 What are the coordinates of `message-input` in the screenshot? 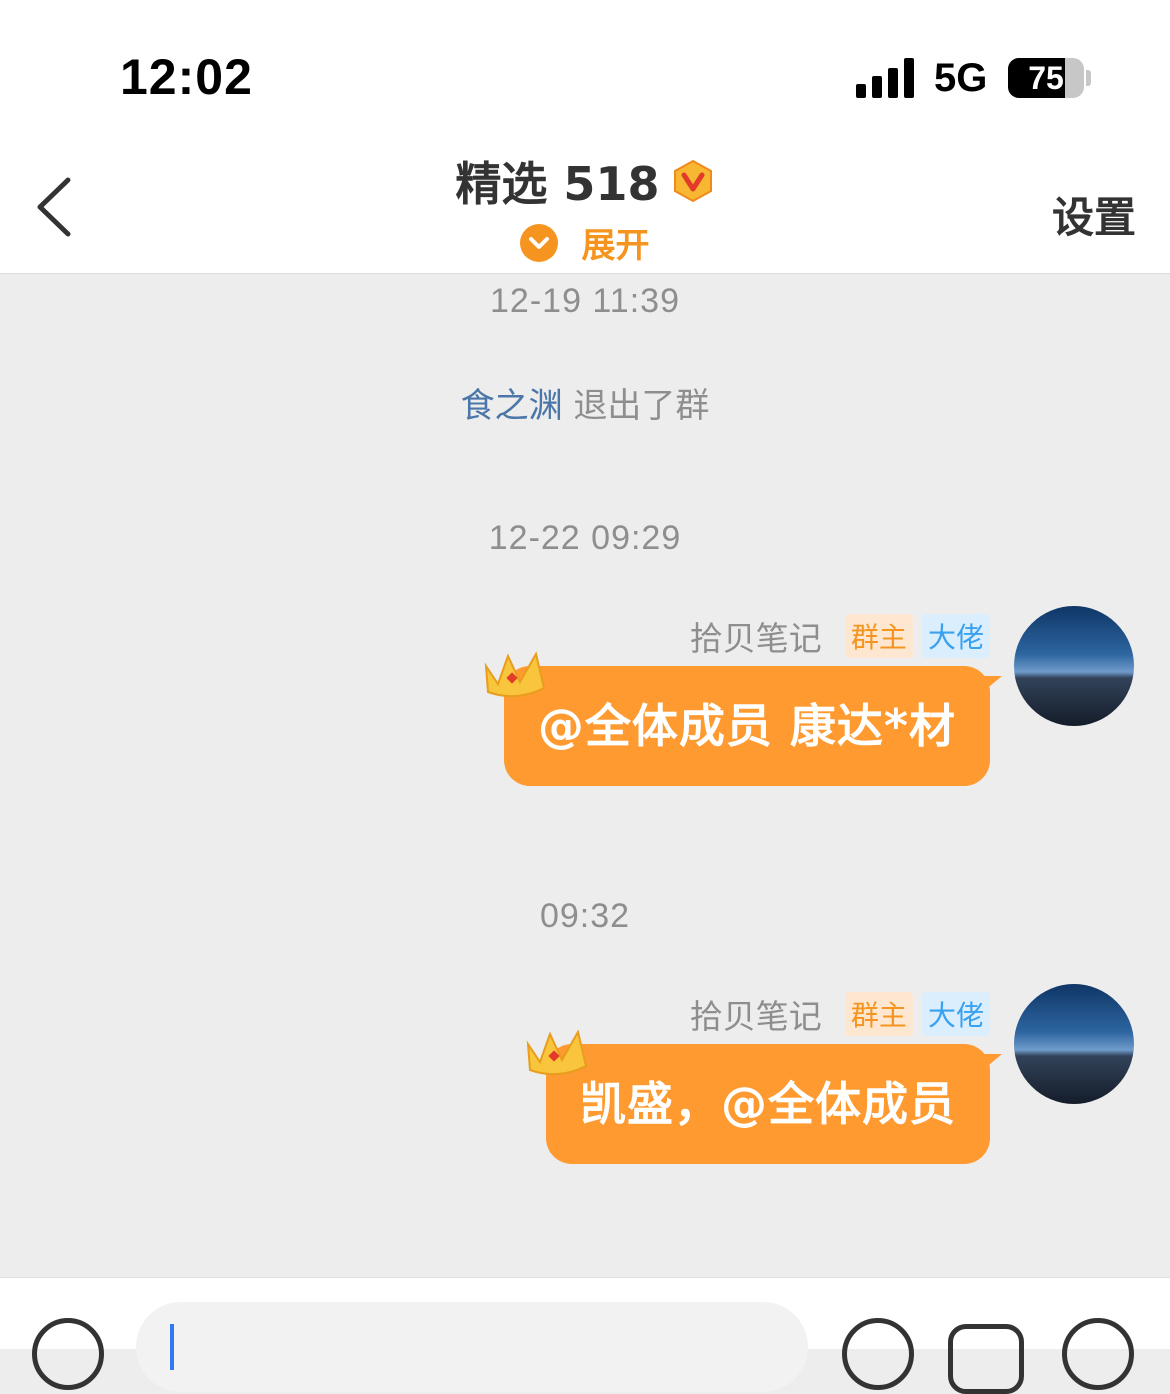 It's located at (472, 1347).